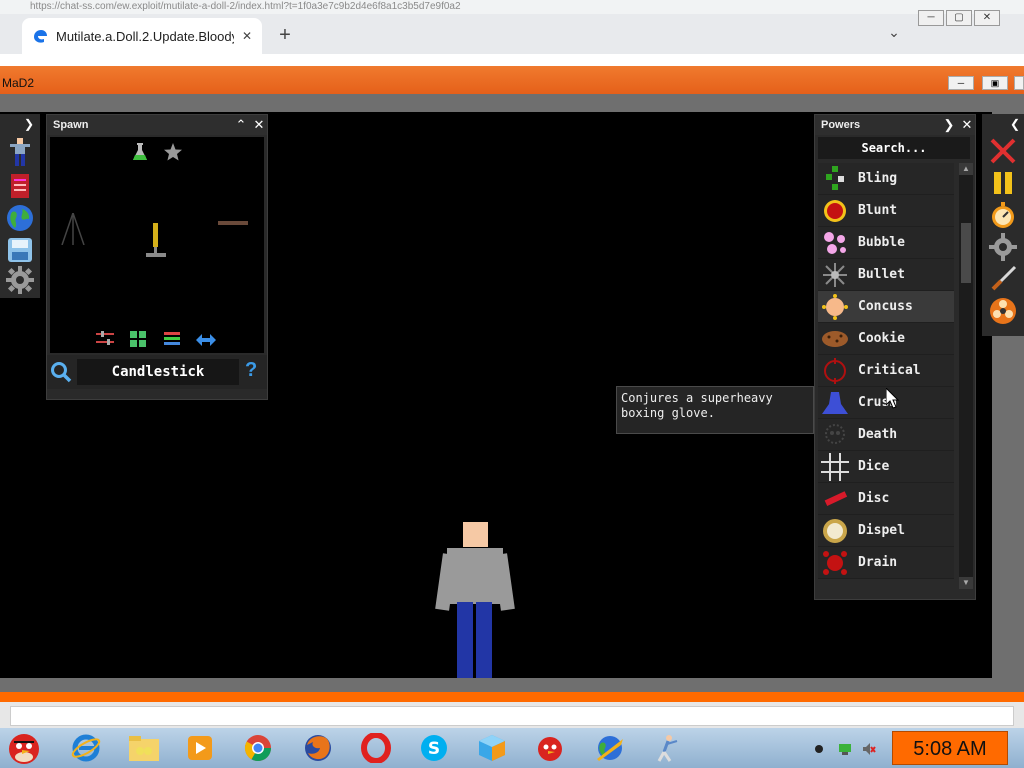 The width and height of the screenshot is (1024, 768). What do you see at coordinates (966, 583) in the screenshot?
I see `scroll-down-arrow: ▼` at bounding box center [966, 583].